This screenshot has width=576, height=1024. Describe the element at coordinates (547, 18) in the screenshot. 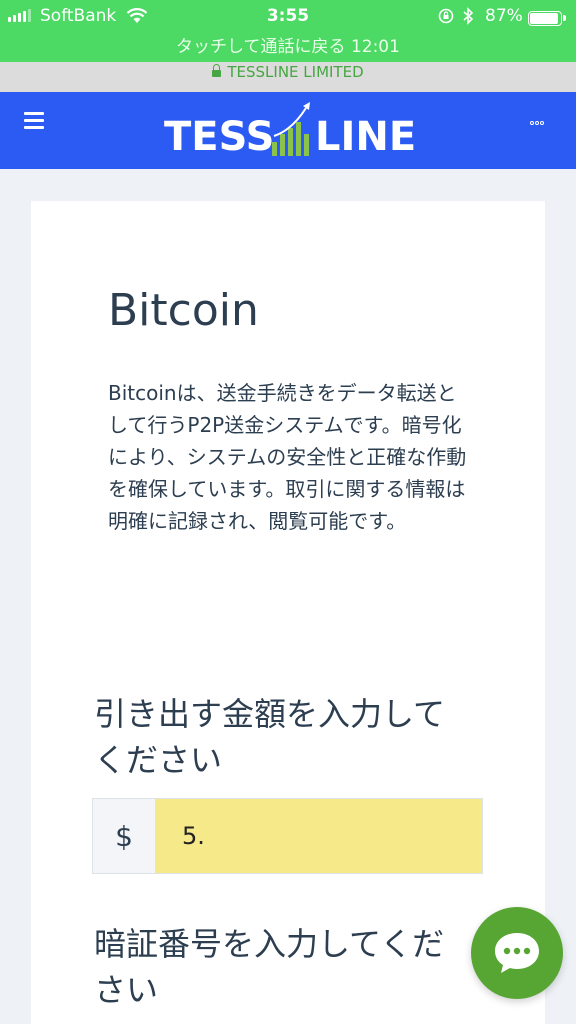

I see `battery-icon` at that location.